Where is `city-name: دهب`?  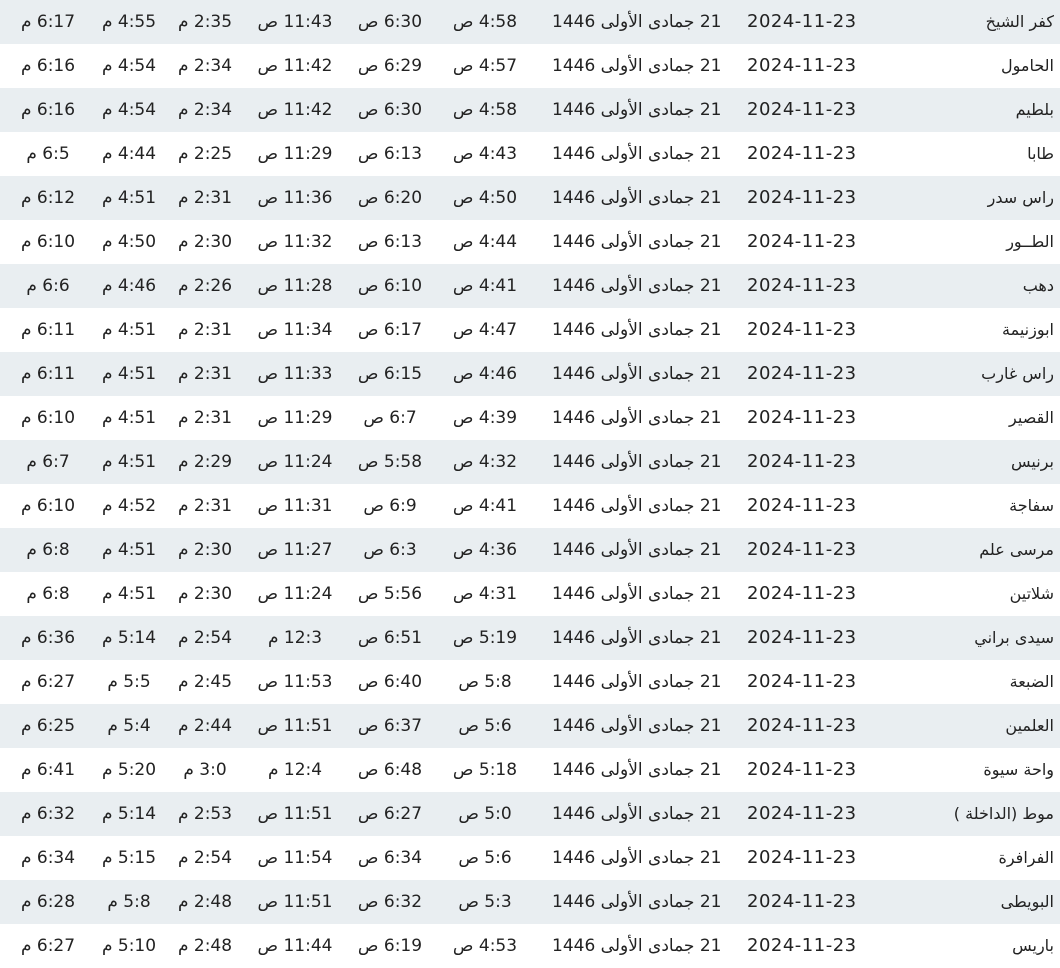 city-name: دهب is located at coordinates (1038, 285).